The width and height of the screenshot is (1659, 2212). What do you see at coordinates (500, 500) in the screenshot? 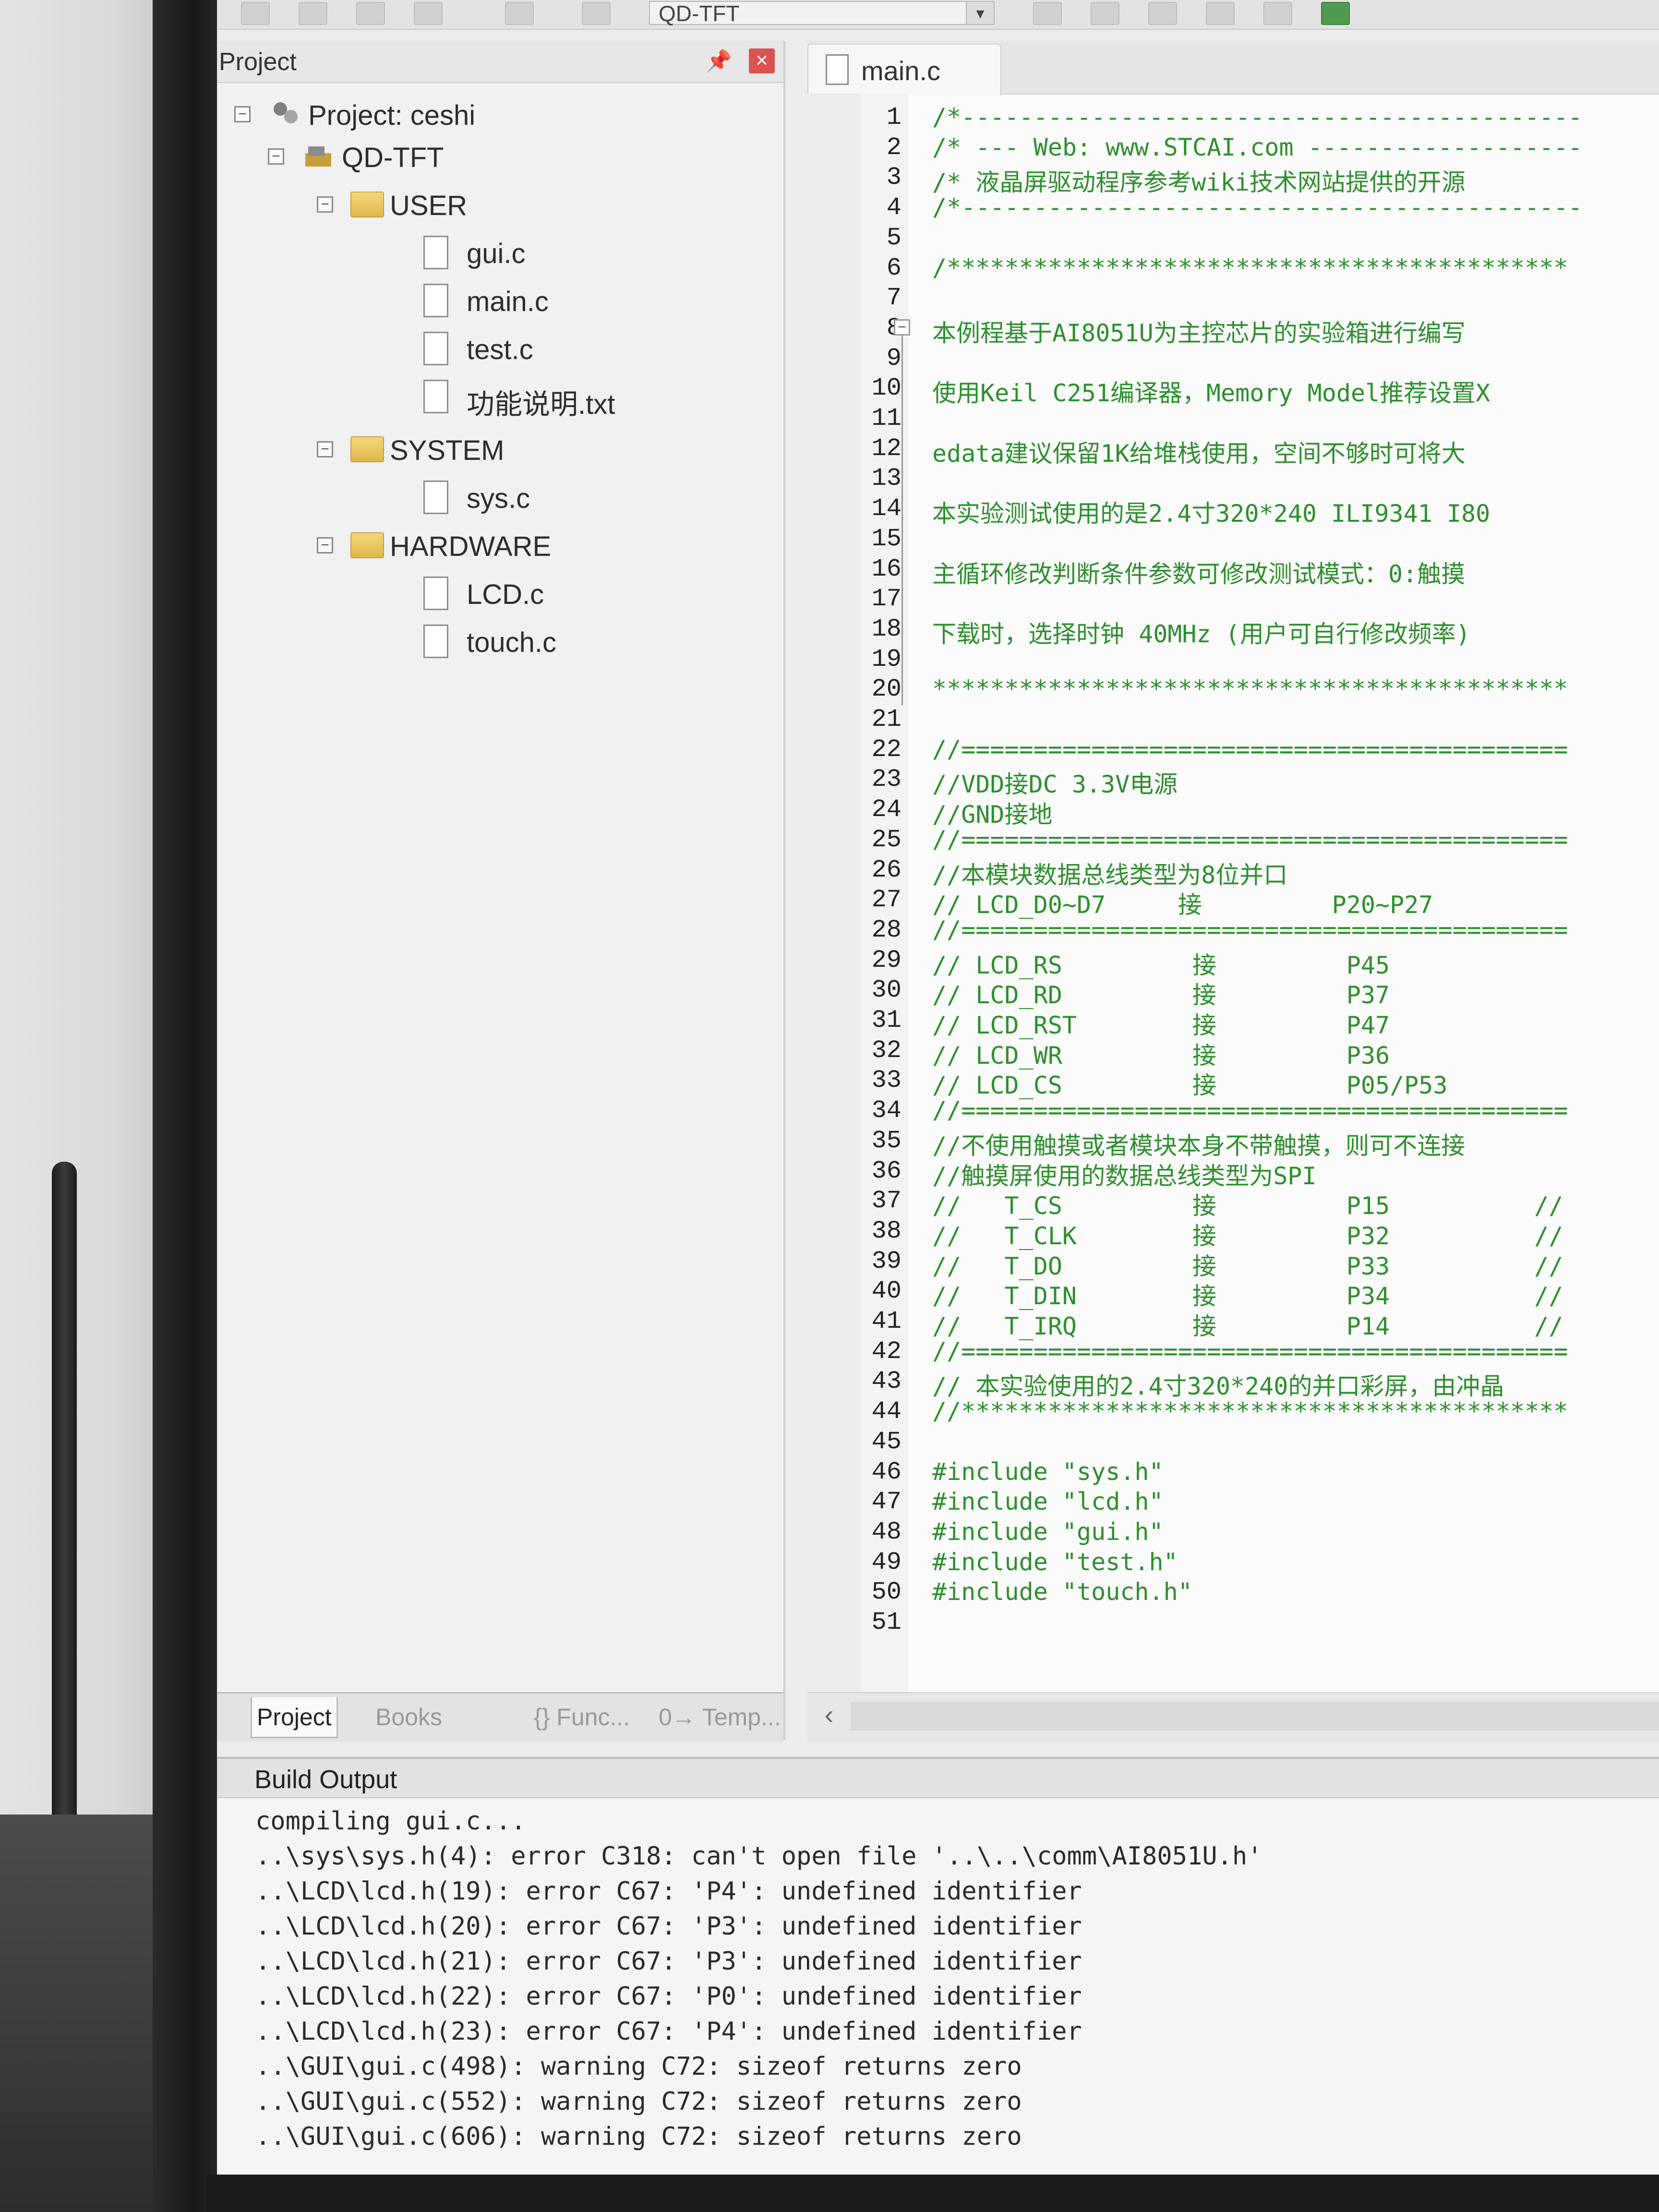
I see `tree-file: sys.c` at bounding box center [500, 500].